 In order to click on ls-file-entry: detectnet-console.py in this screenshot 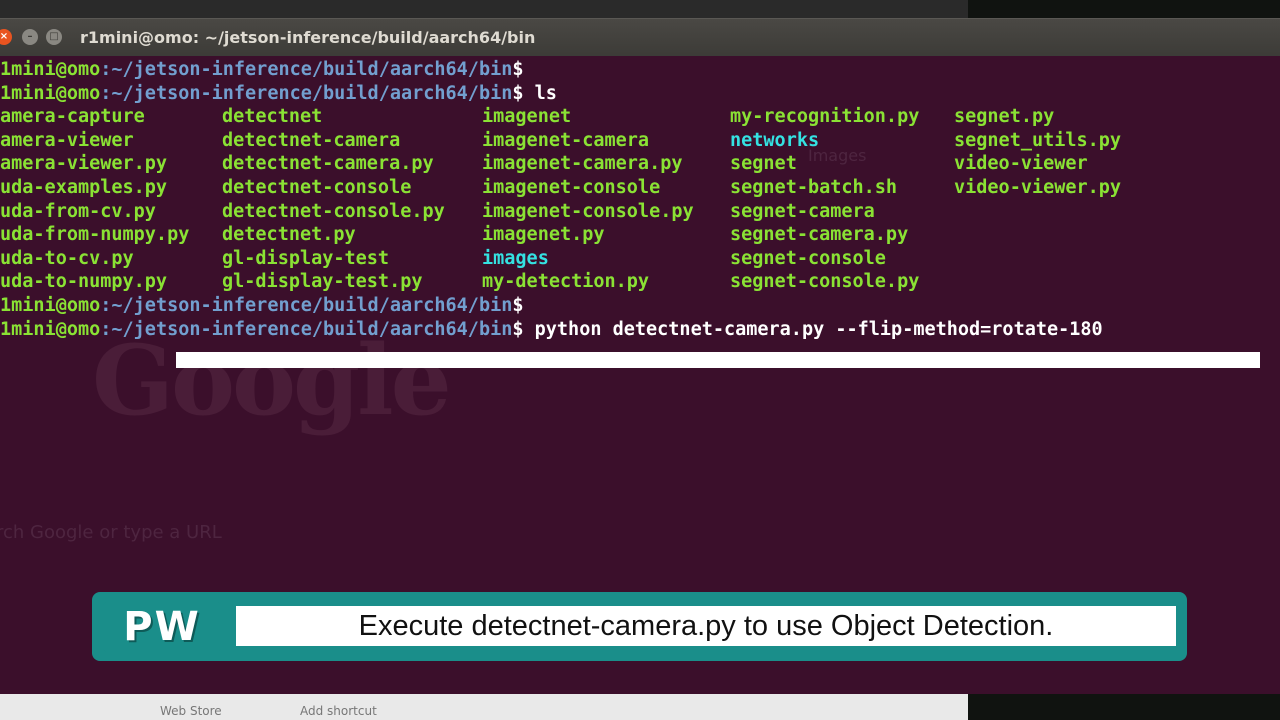, I will do `click(333, 211)`.